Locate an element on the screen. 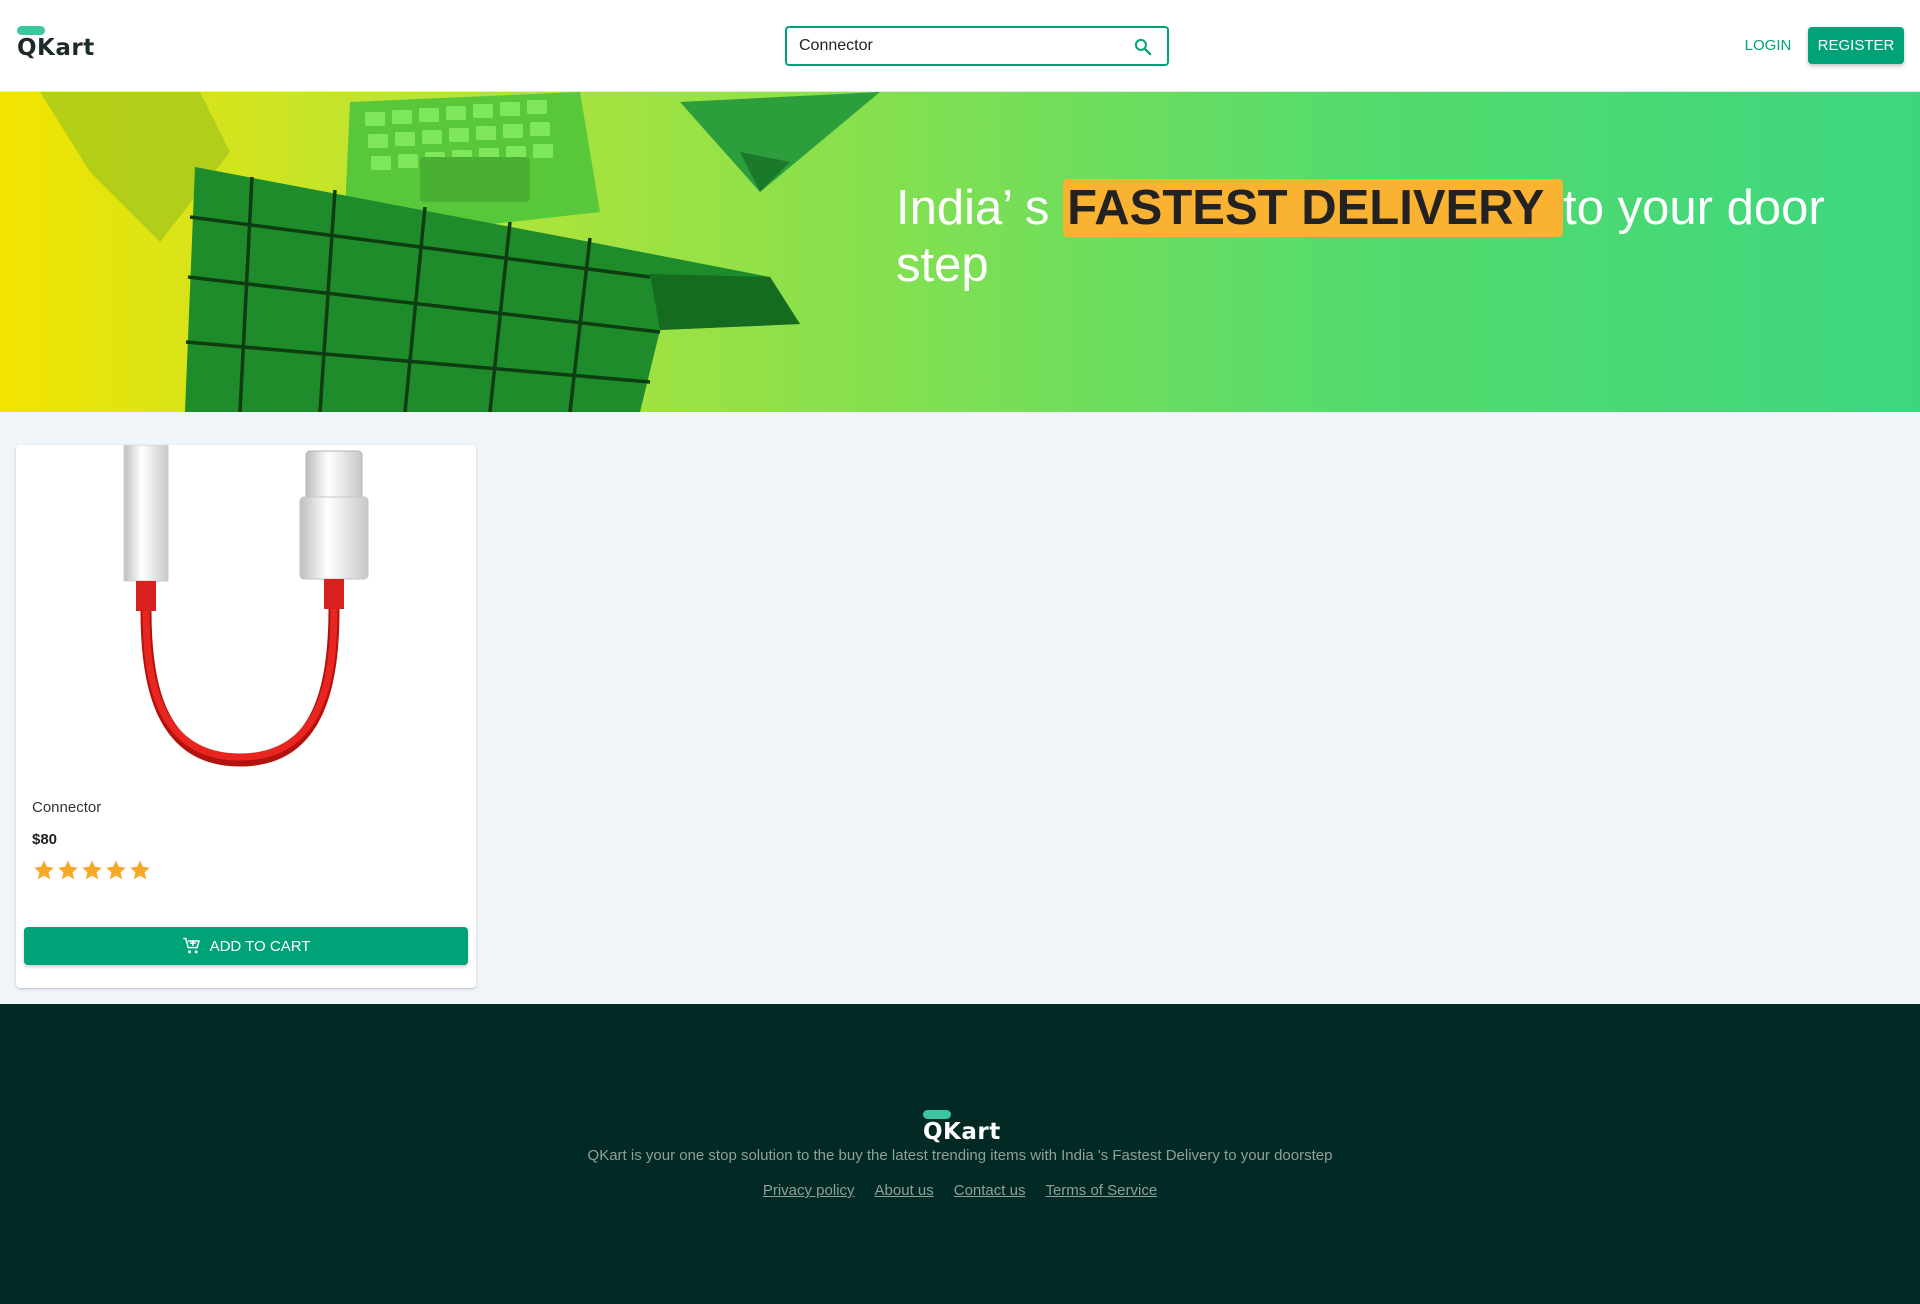  add-to-cart-button: ADD TO CART is located at coordinates (246, 946).